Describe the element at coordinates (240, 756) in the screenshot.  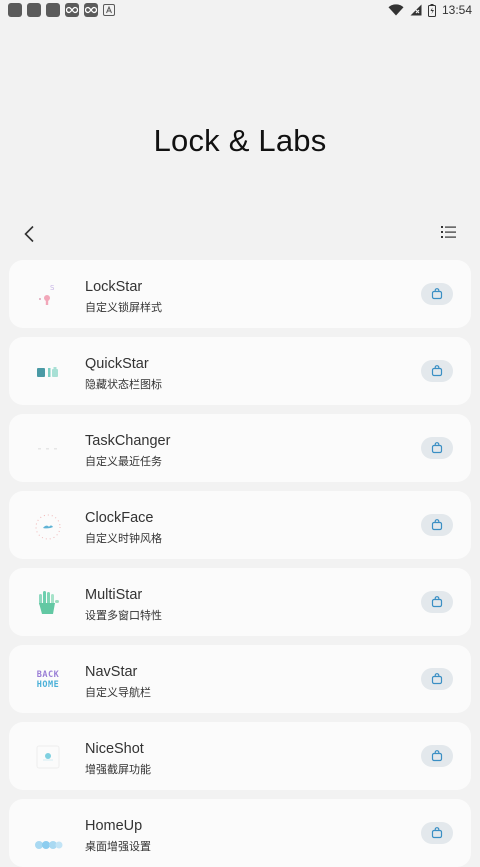
I see `app-card-niceshot: NiceShot 增强截屏功能` at that location.